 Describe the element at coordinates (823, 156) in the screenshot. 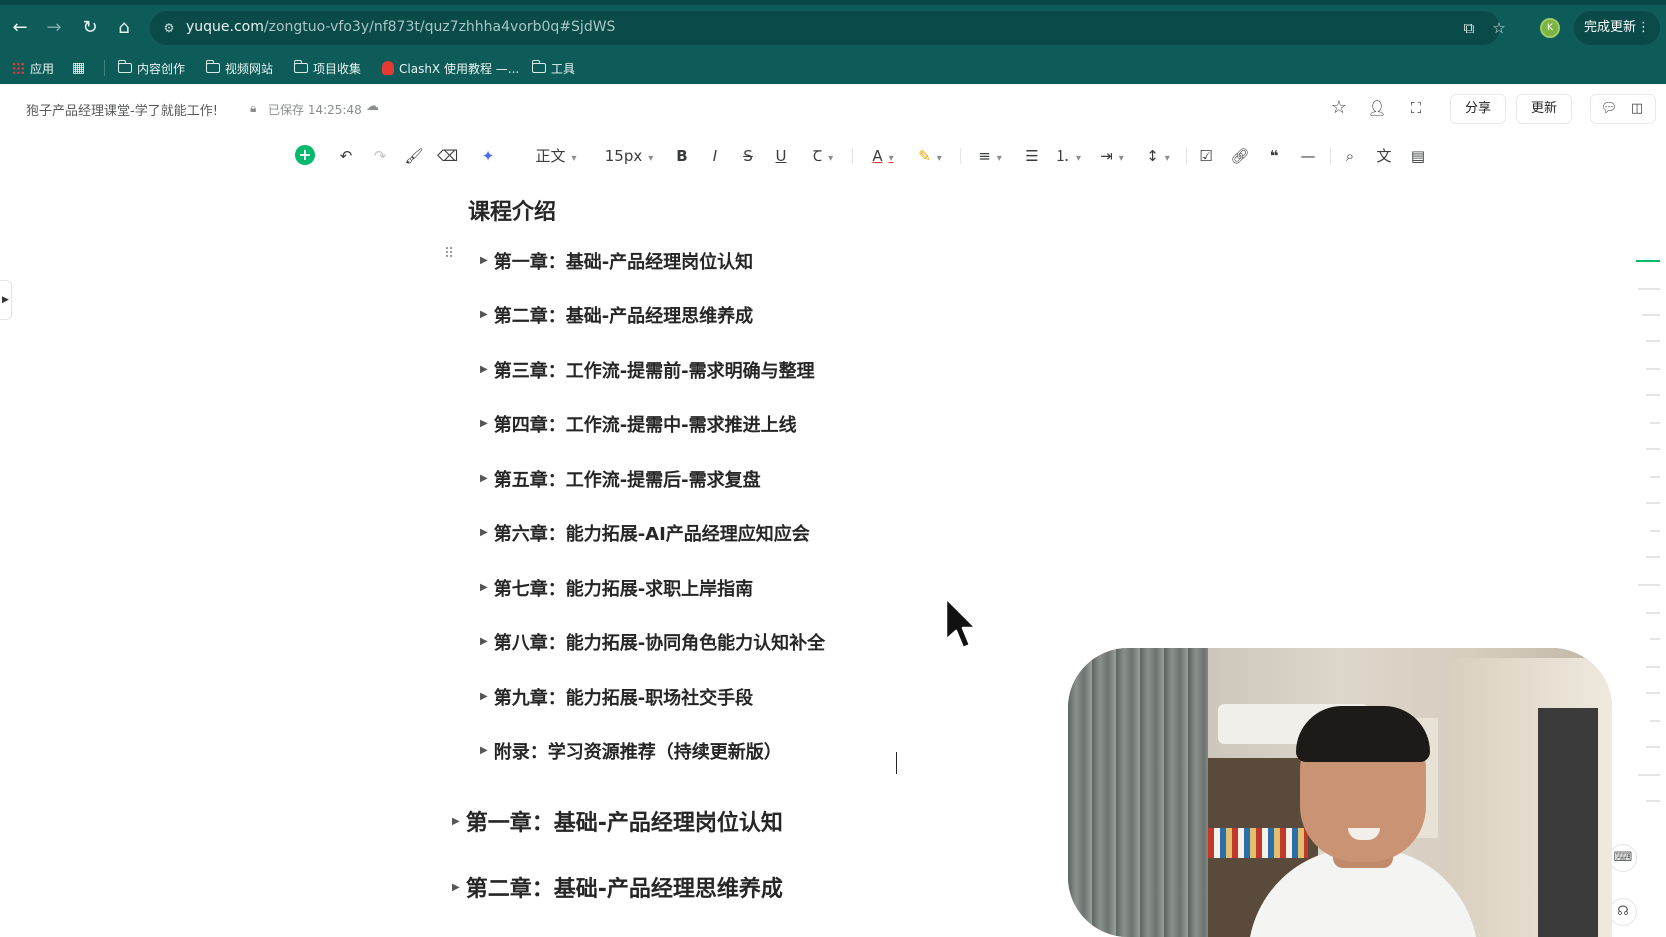

I see `more-text-style-icon: Ꞇ` at that location.